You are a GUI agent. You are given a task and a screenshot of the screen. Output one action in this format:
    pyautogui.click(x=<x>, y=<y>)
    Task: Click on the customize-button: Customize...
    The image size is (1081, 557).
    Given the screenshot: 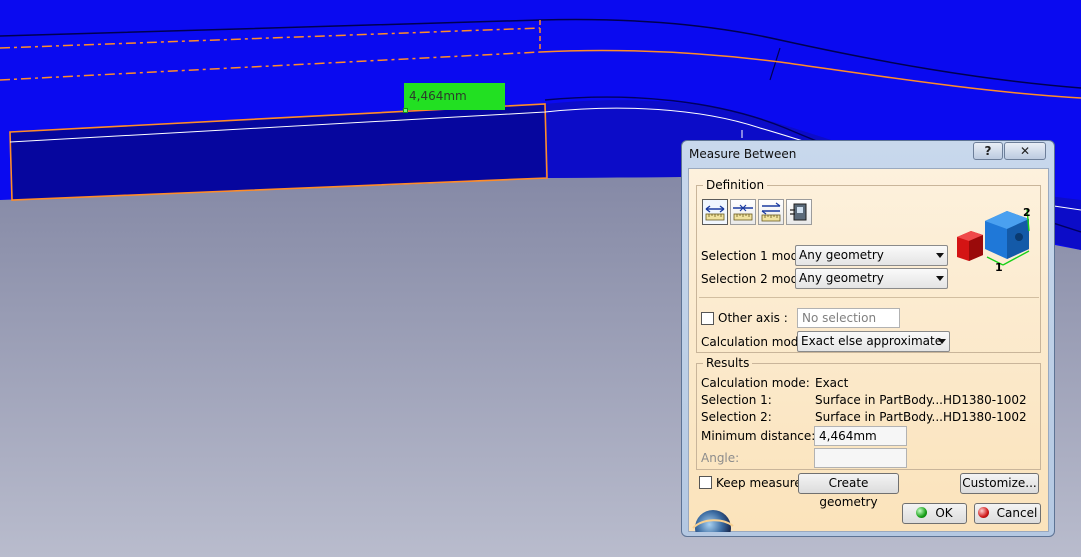 What is the action you would take?
    pyautogui.click(x=999, y=483)
    